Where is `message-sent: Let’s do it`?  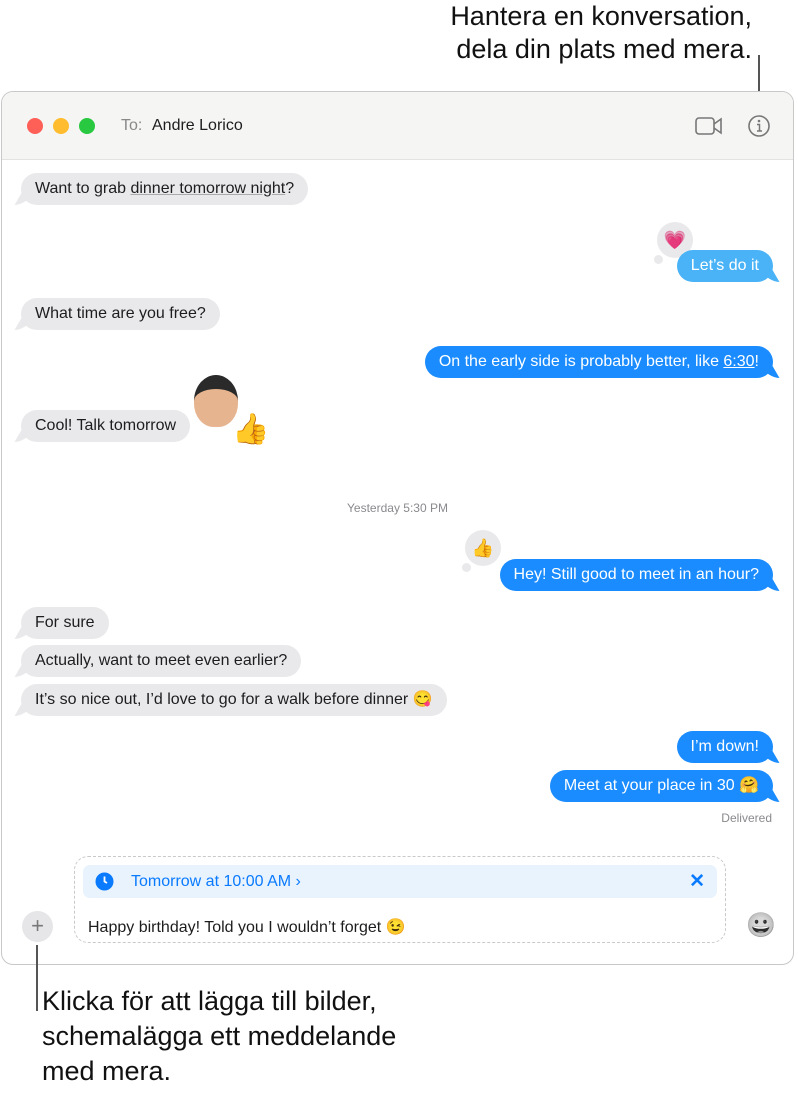 message-sent: Let’s do it is located at coordinates (724, 266).